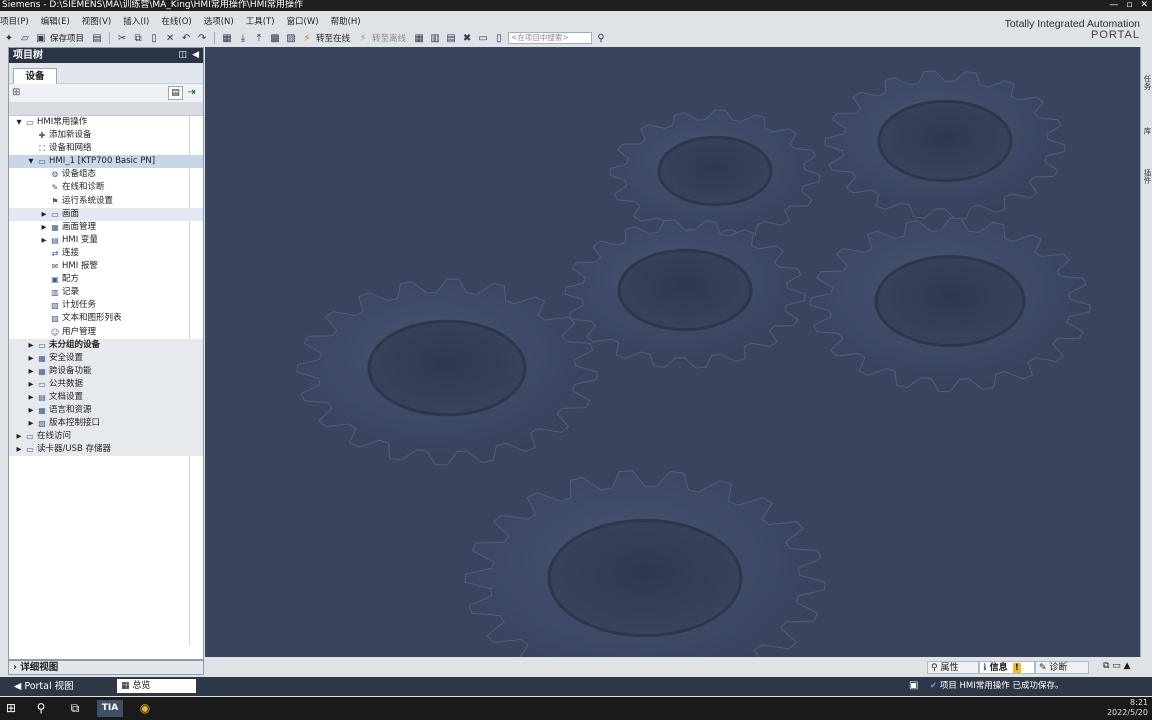  Describe the element at coordinates (154, 38) in the screenshot. I see `paste-icon: ▯` at that location.